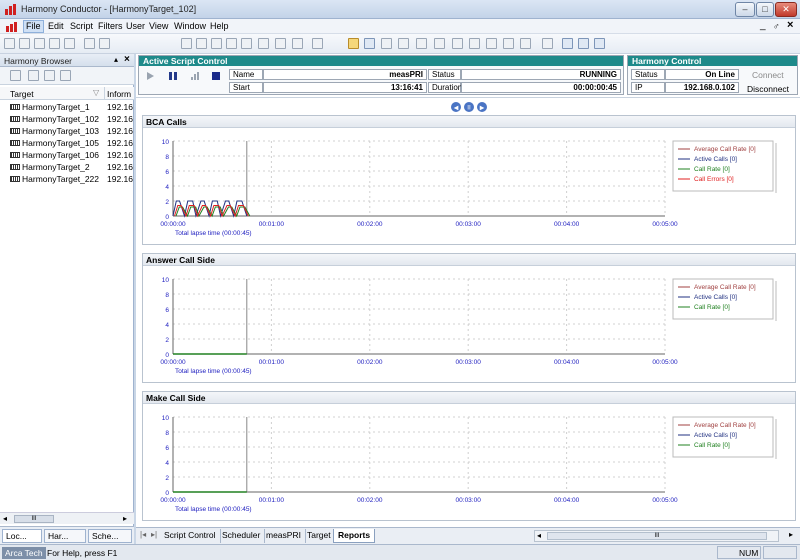  What do you see at coordinates (167, 157) in the screenshot?
I see `y-tick-label: 8` at bounding box center [167, 157].